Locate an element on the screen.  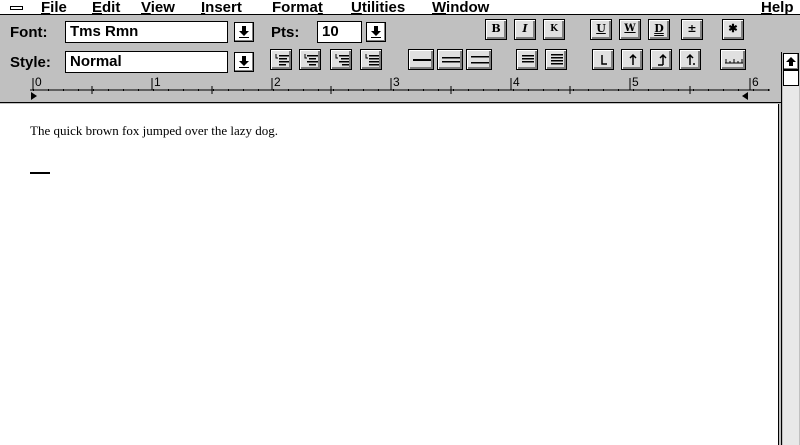
underline-button: U is located at coordinates (601, 29).